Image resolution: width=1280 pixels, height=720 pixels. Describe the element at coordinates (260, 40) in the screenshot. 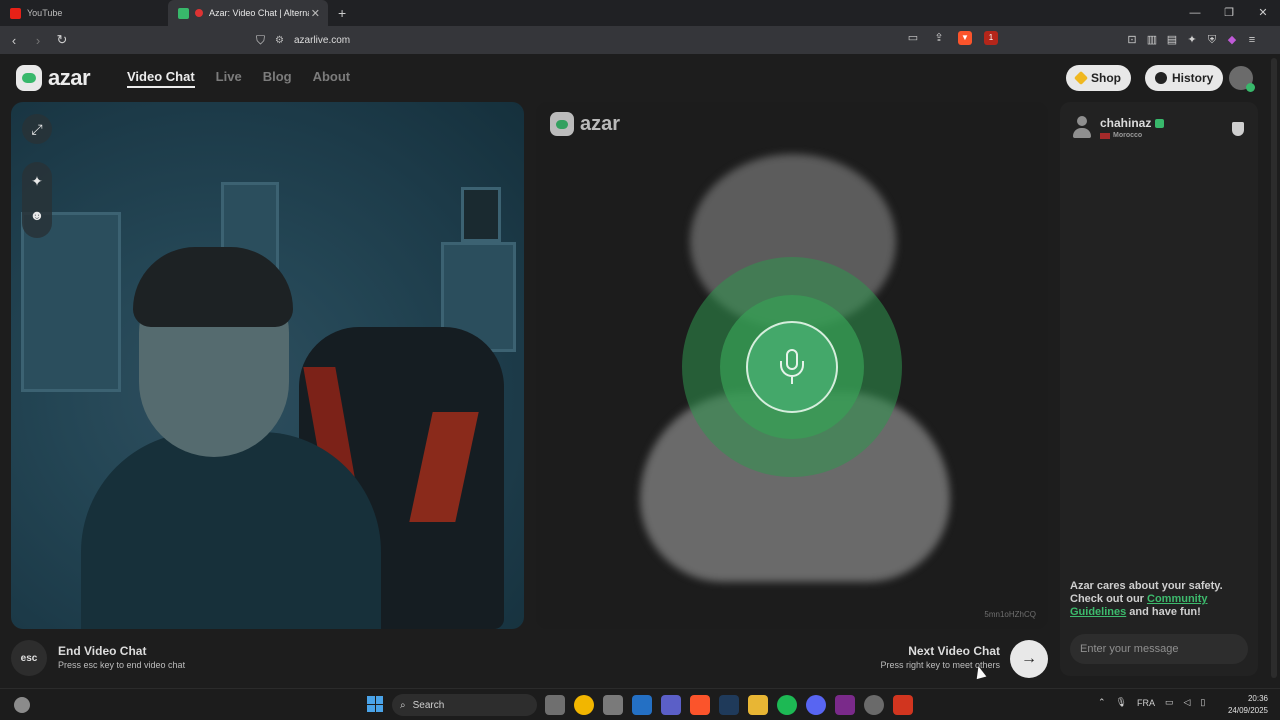

I see `bookmark-icon: ⛉` at that location.